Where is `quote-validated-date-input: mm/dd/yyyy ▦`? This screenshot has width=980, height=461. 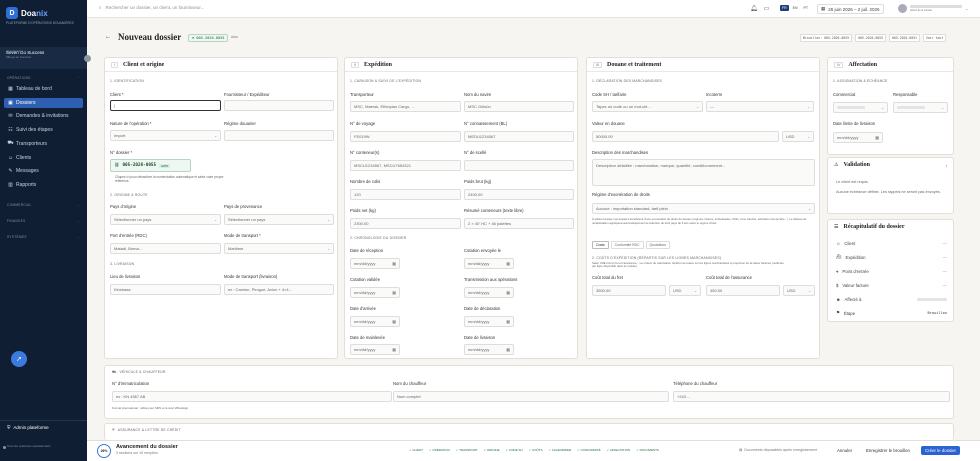 quote-validated-date-input: mm/dd/yyyy ▦ is located at coordinates (375, 292).